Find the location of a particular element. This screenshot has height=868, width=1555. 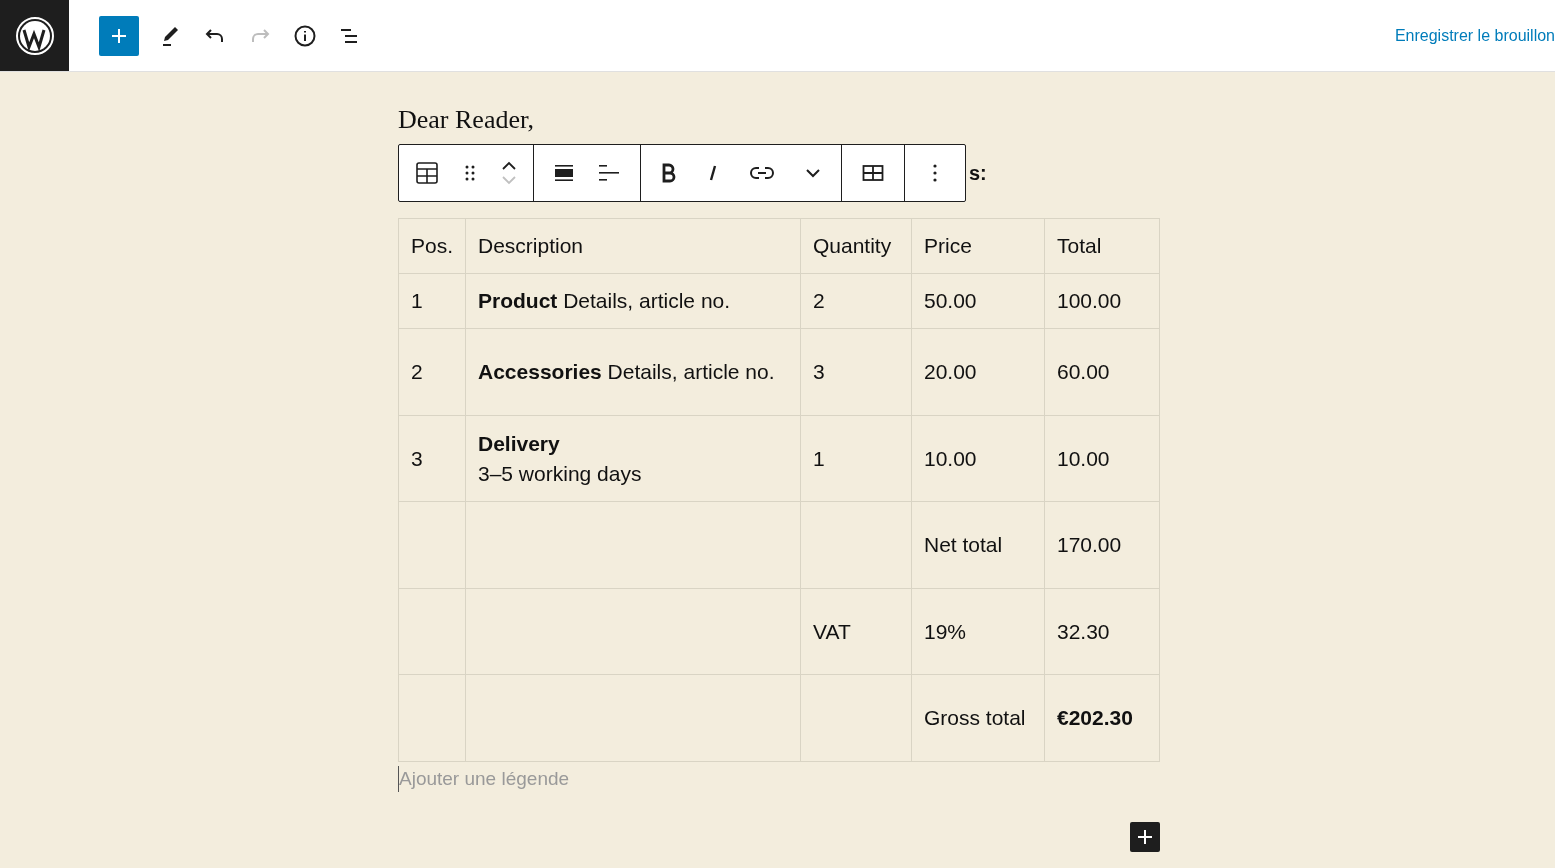

table-cell: 32.30 is located at coordinates (1102, 631).